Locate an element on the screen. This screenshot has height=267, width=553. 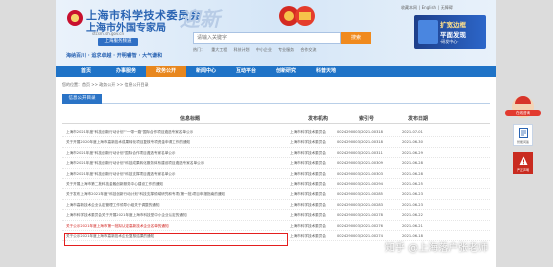
nav-item-gov-affairs: 政务公开 is located at coordinates (166, 71).